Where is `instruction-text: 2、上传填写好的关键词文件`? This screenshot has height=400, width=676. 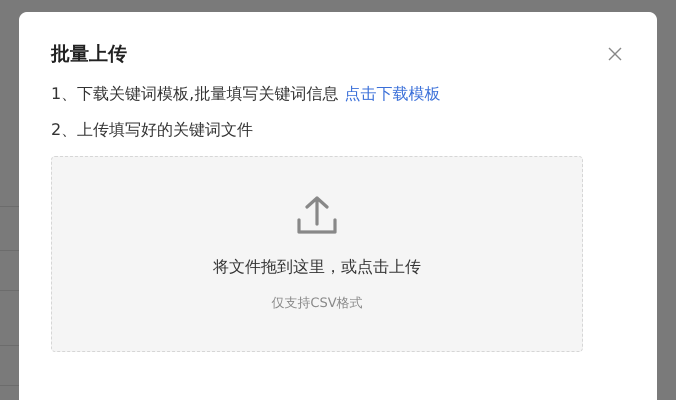 instruction-text: 2、上传填写好的关键词文件 is located at coordinates (152, 130).